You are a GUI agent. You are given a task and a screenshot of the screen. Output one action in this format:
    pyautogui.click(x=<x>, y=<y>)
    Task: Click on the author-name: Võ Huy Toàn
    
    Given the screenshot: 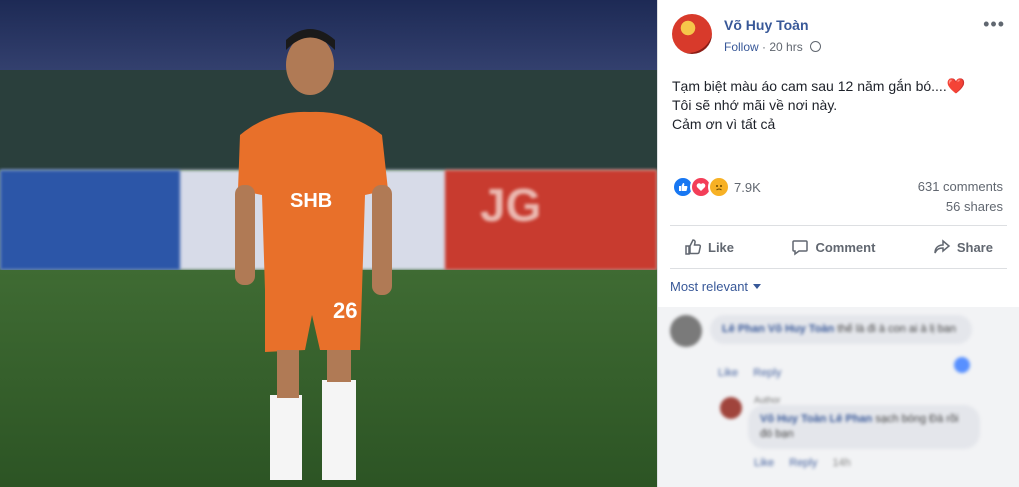 What is the action you would take?
    pyautogui.click(x=766, y=25)
    